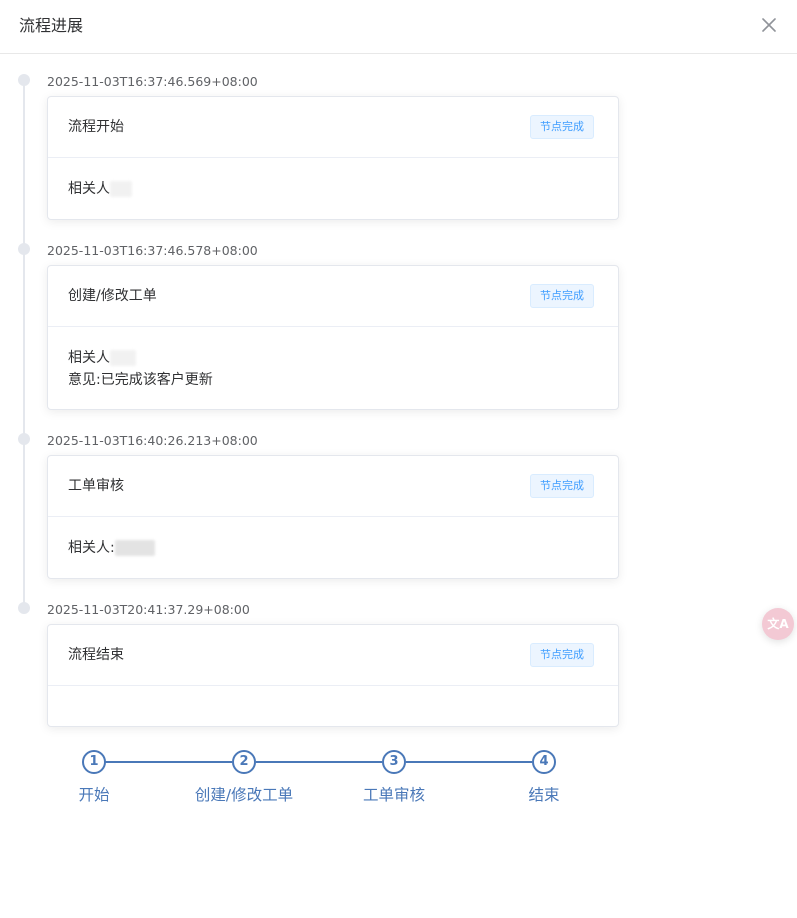 The image size is (797, 918). I want to click on close-icon, so click(769, 25).